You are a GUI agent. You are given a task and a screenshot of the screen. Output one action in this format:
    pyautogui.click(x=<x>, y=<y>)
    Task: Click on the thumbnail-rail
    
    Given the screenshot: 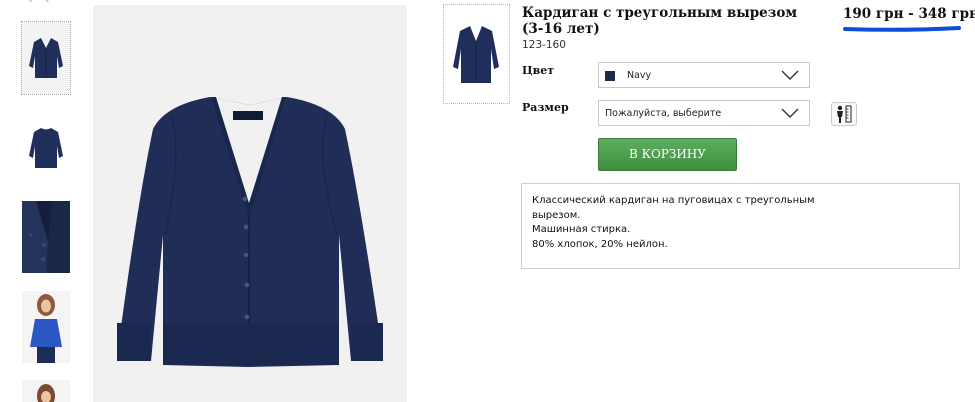 What is the action you would take?
    pyautogui.click(x=40, y=201)
    